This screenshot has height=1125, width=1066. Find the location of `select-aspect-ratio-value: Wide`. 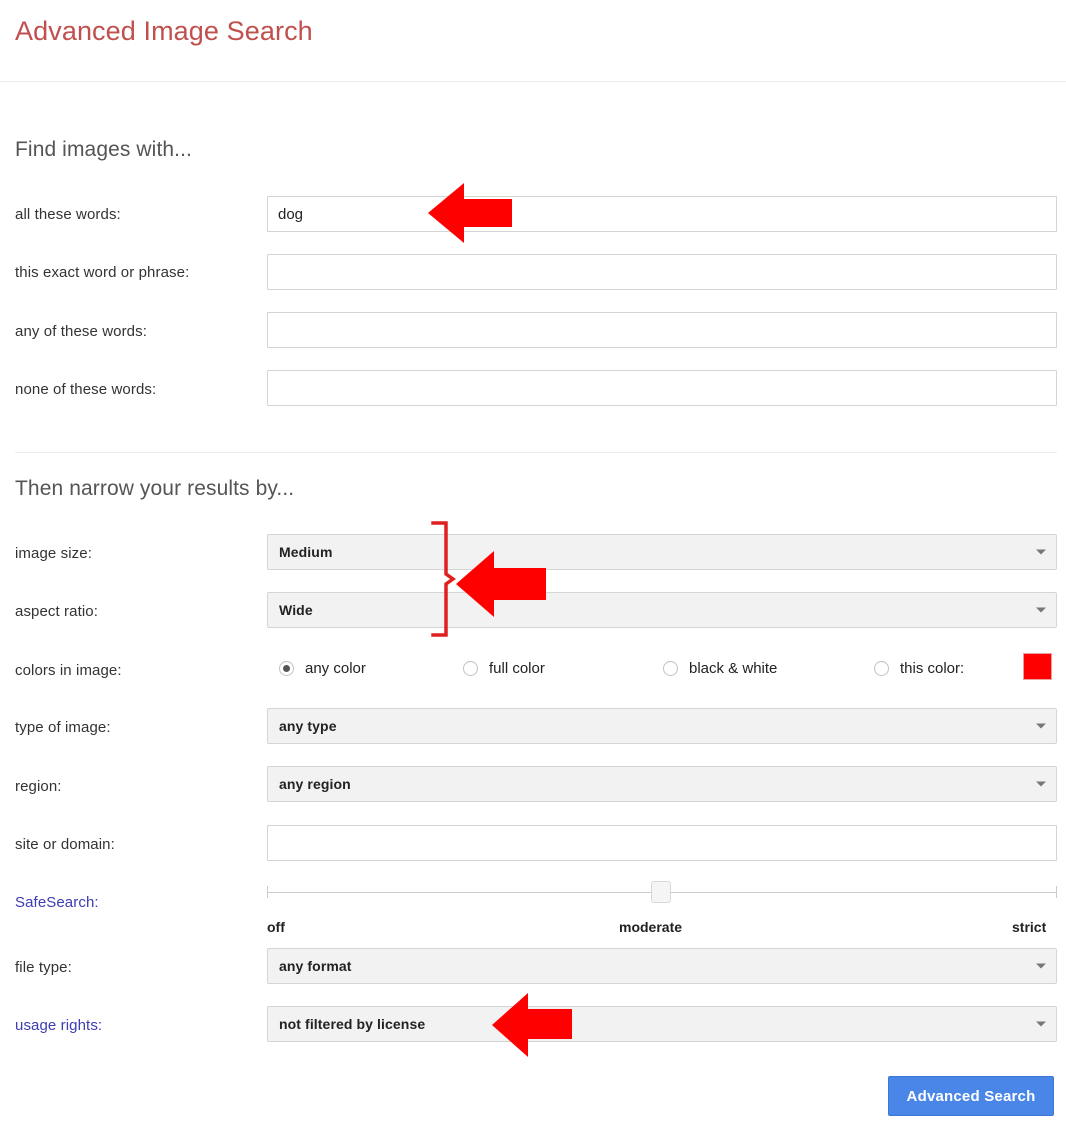

select-aspect-ratio-value: Wide is located at coordinates (296, 610).